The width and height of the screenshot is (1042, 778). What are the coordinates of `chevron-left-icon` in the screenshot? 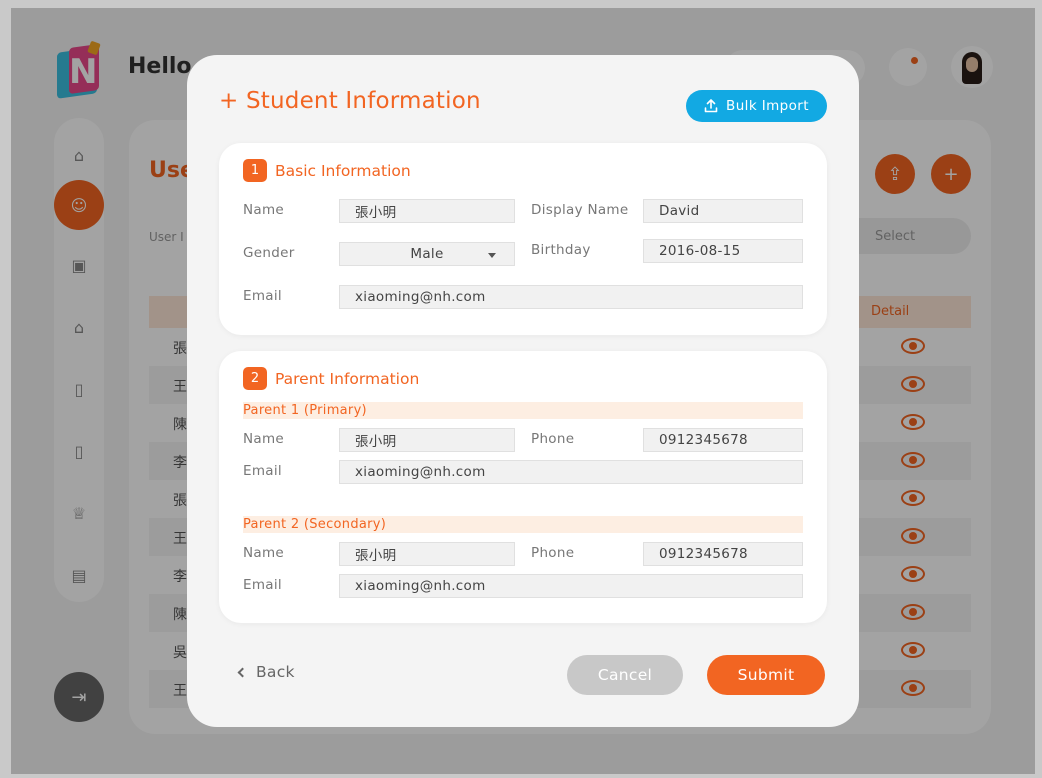 It's located at (242, 672).